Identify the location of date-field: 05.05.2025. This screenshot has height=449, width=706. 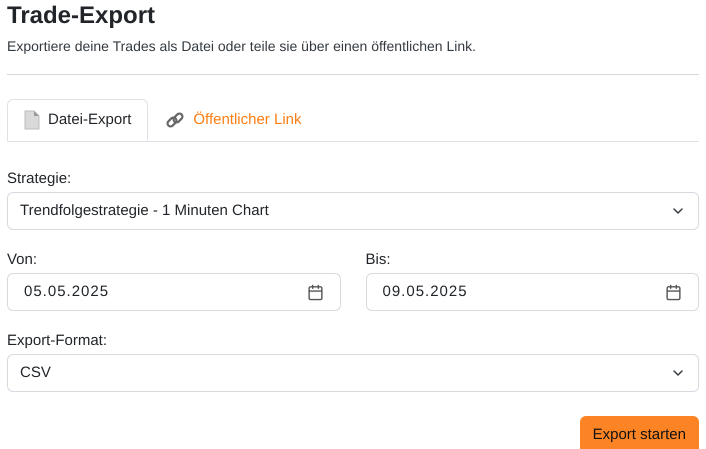
(173, 292).